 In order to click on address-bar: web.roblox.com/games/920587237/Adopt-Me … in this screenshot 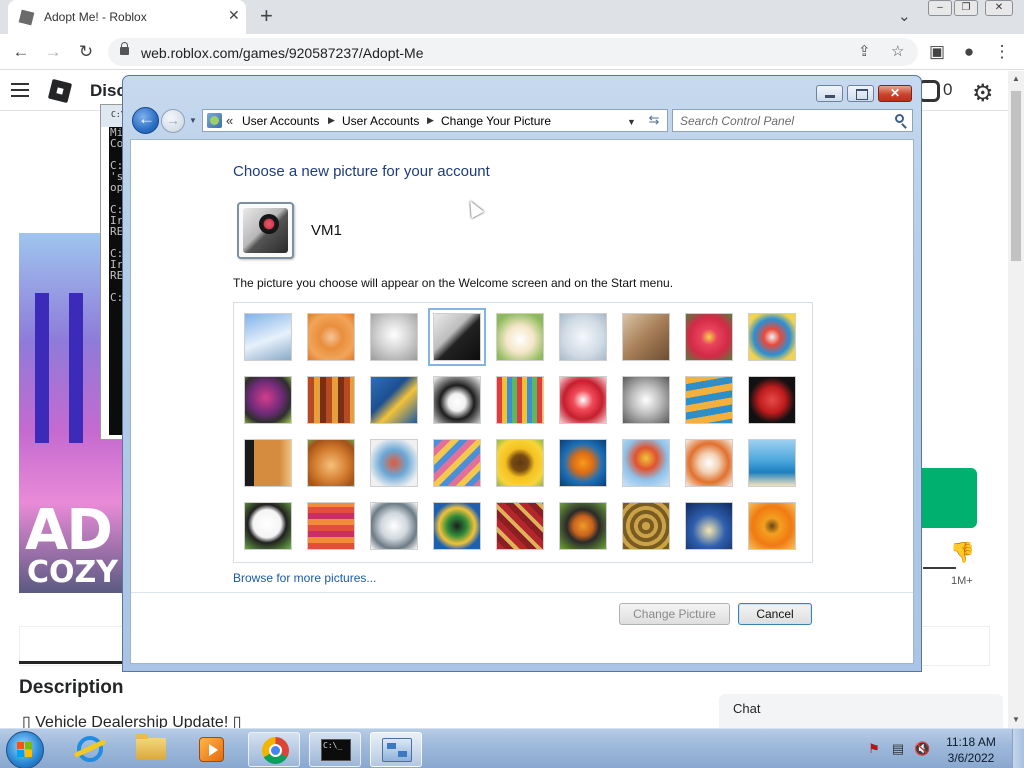, I will do `click(513, 52)`.